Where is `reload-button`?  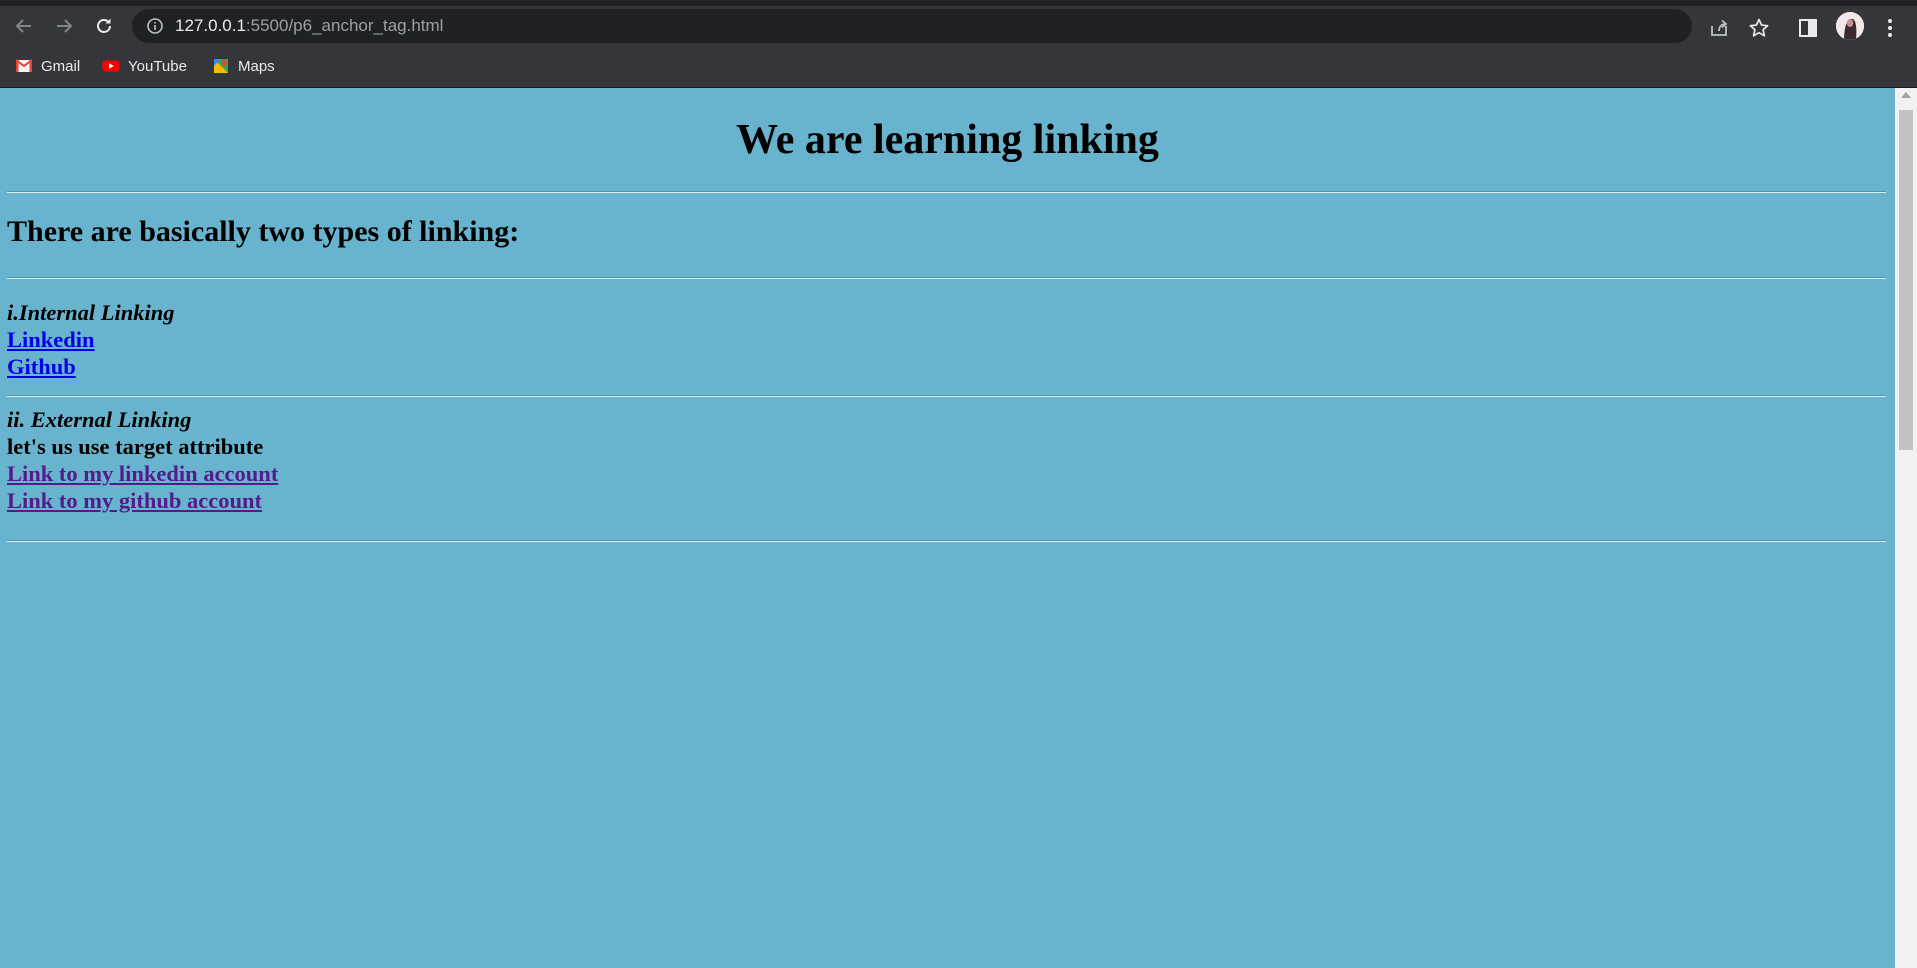
reload-button is located at coordinates (104, 26).